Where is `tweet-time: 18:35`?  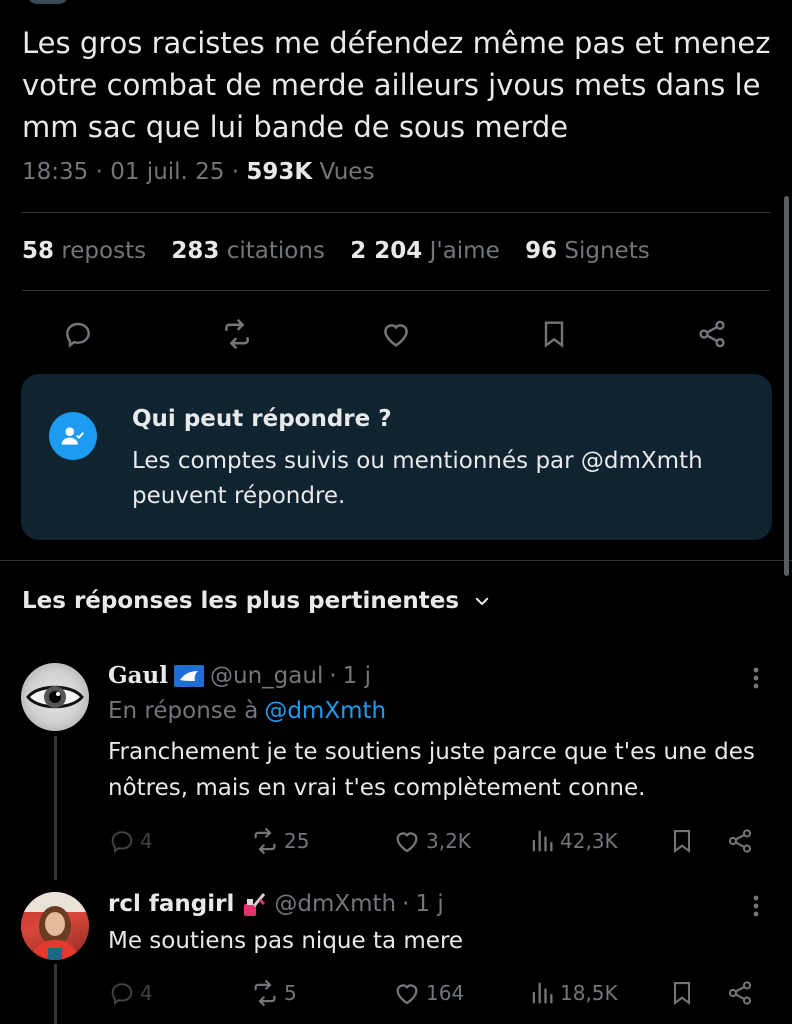
tweet-time: 18:35 is located at coordinates (55, 172).